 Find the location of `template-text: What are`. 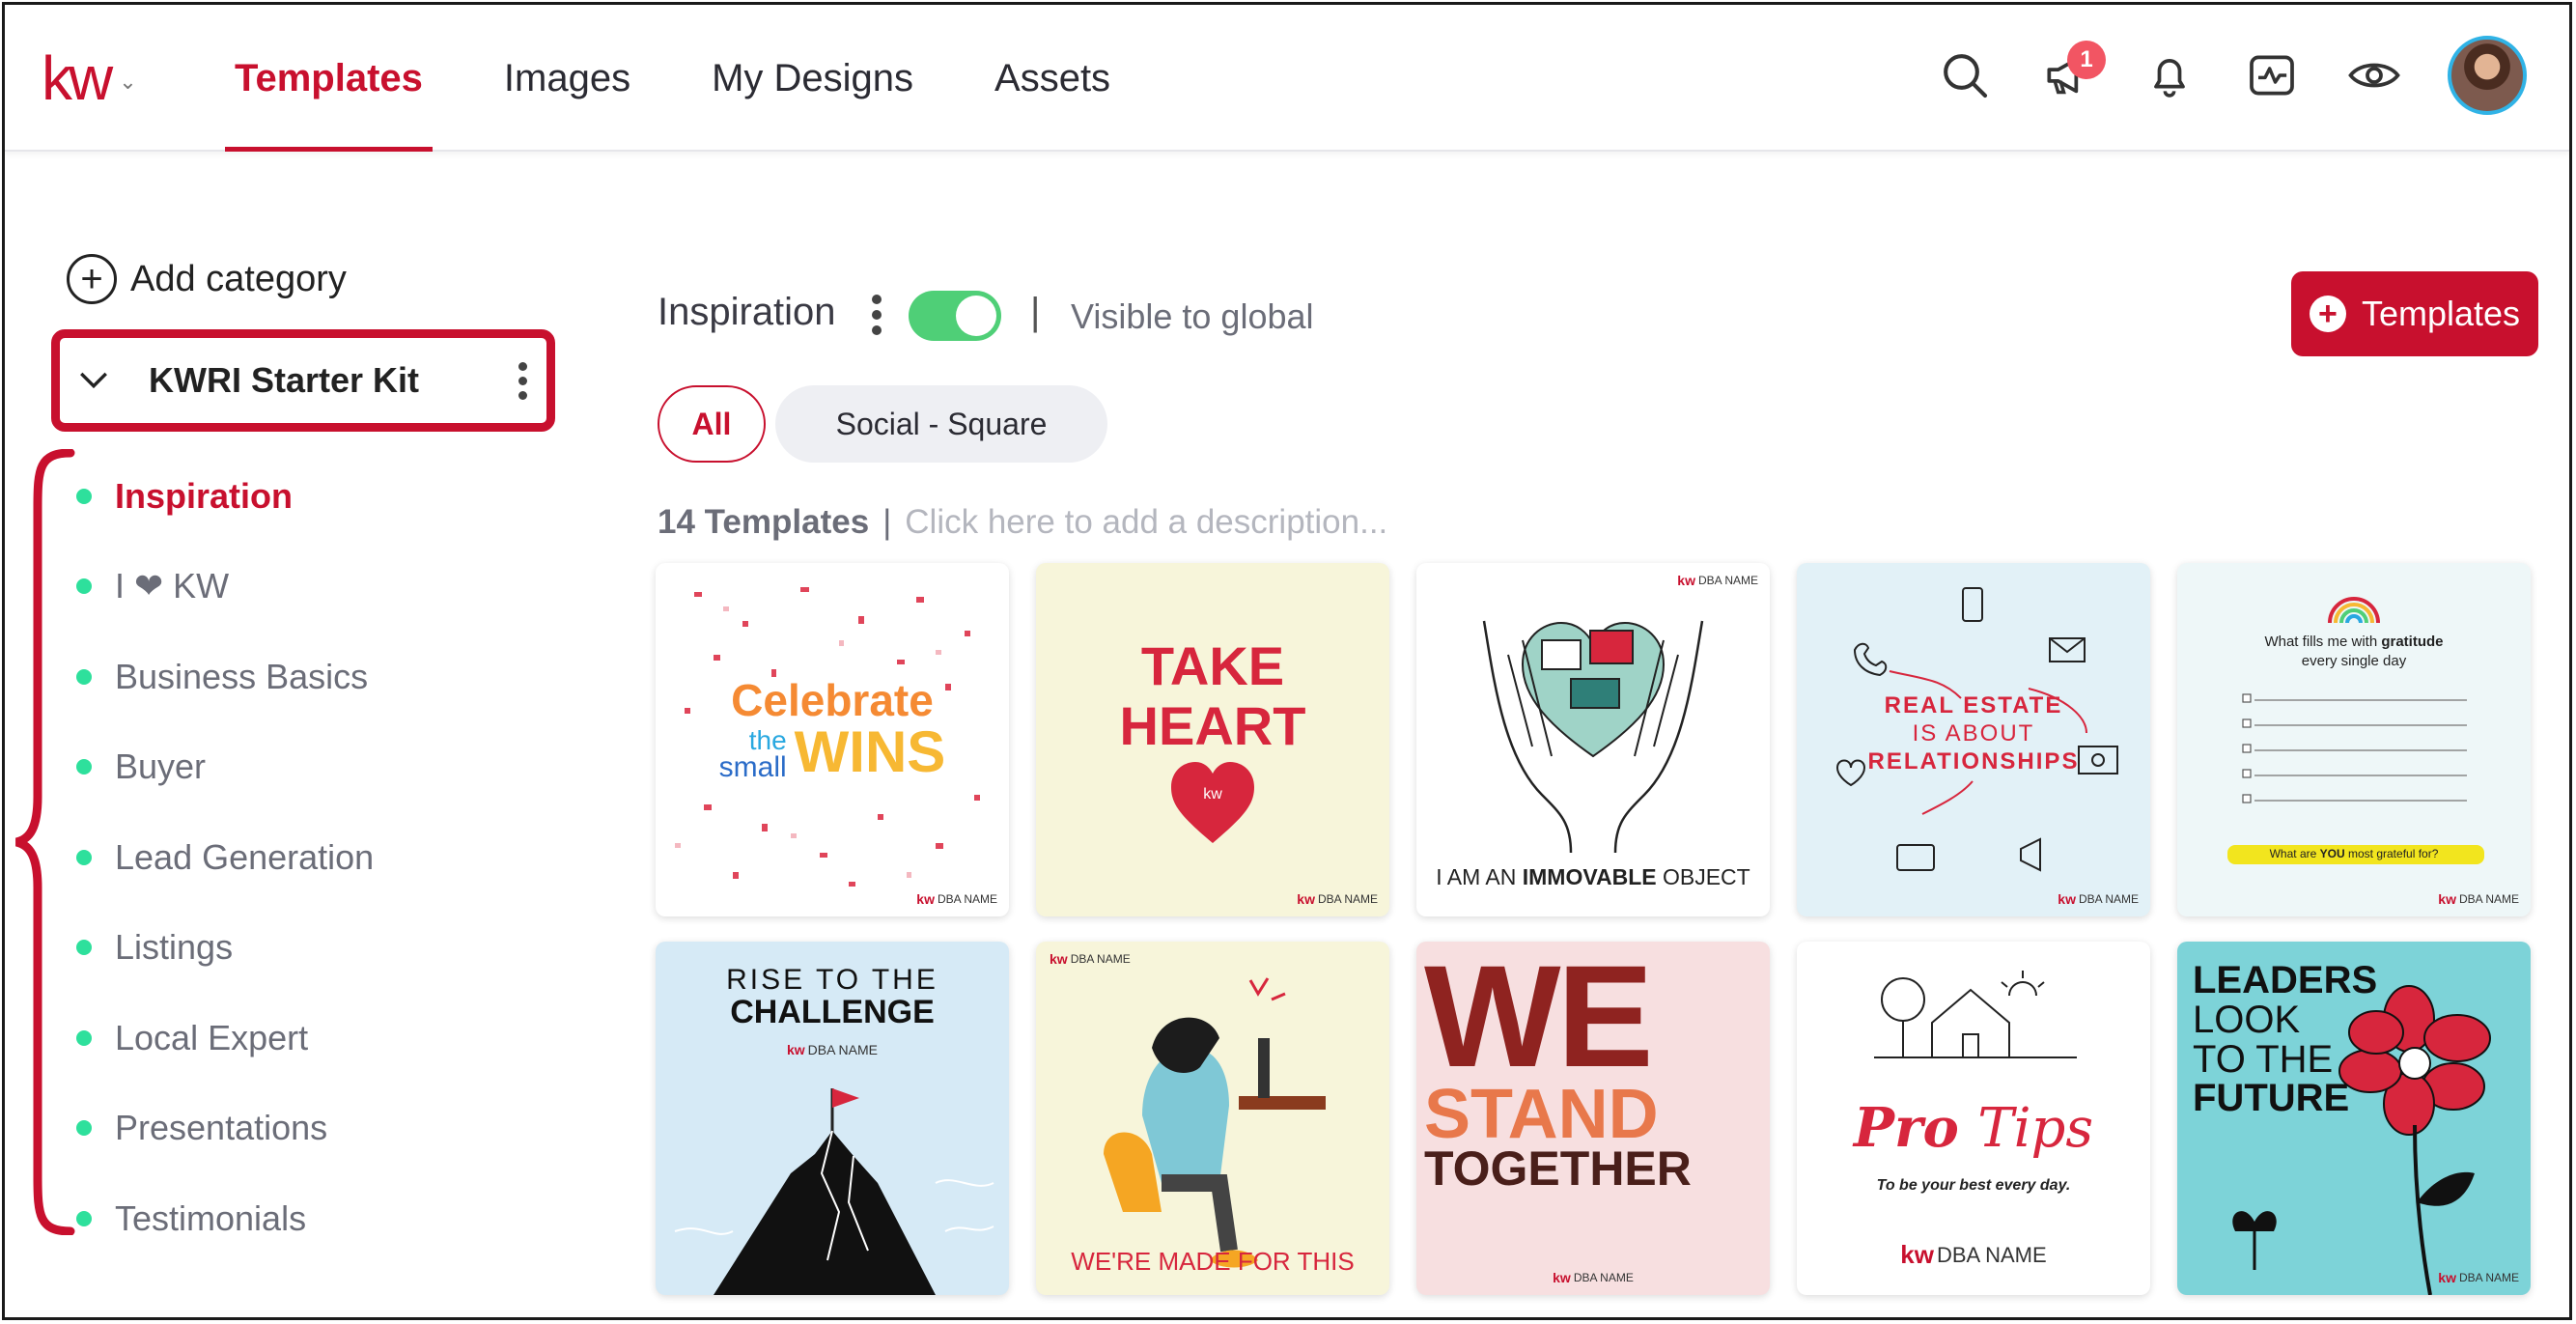

template-text: What are is located at coordinates (2293, 853).